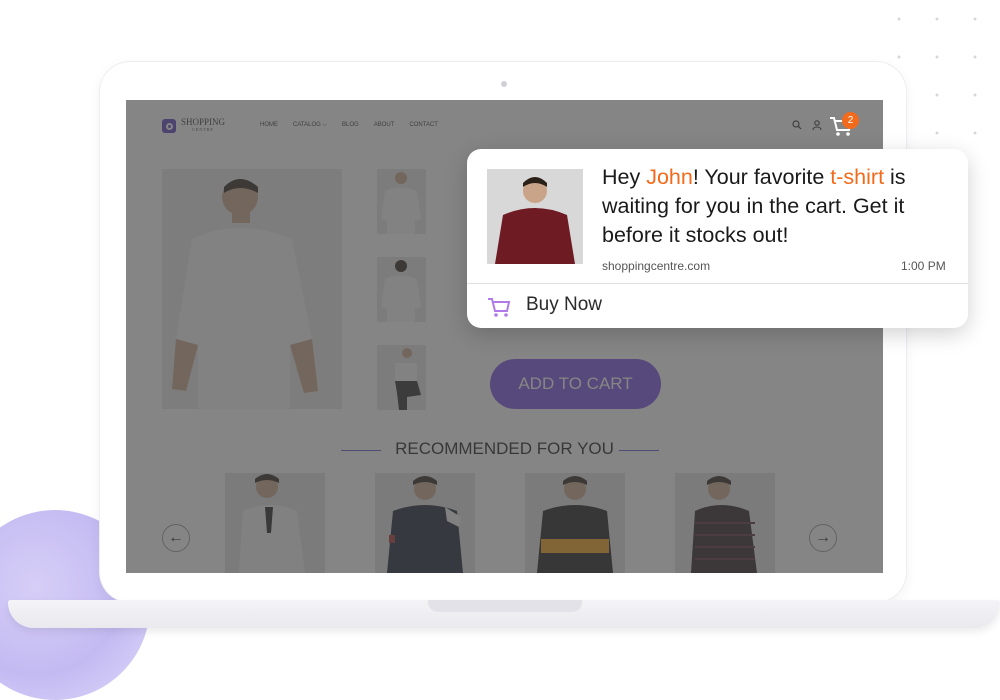 The width and height of the screenshot is (1000, 700). Describe the element at coordinates (325, 125) in the screenshot. I see `chevron-down-icon: ⌵` at that location.